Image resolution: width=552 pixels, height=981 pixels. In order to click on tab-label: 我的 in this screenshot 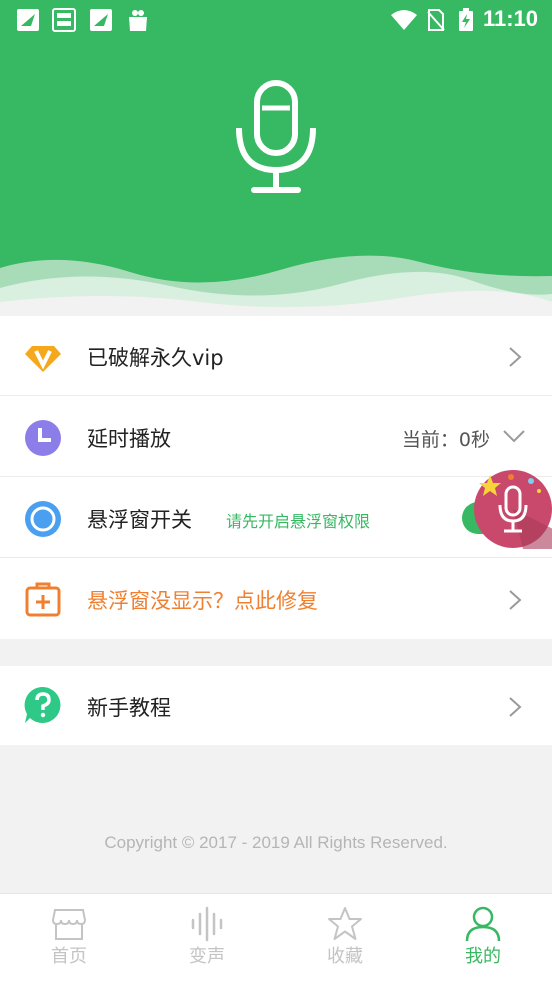, I will do `click(483, 956)`.